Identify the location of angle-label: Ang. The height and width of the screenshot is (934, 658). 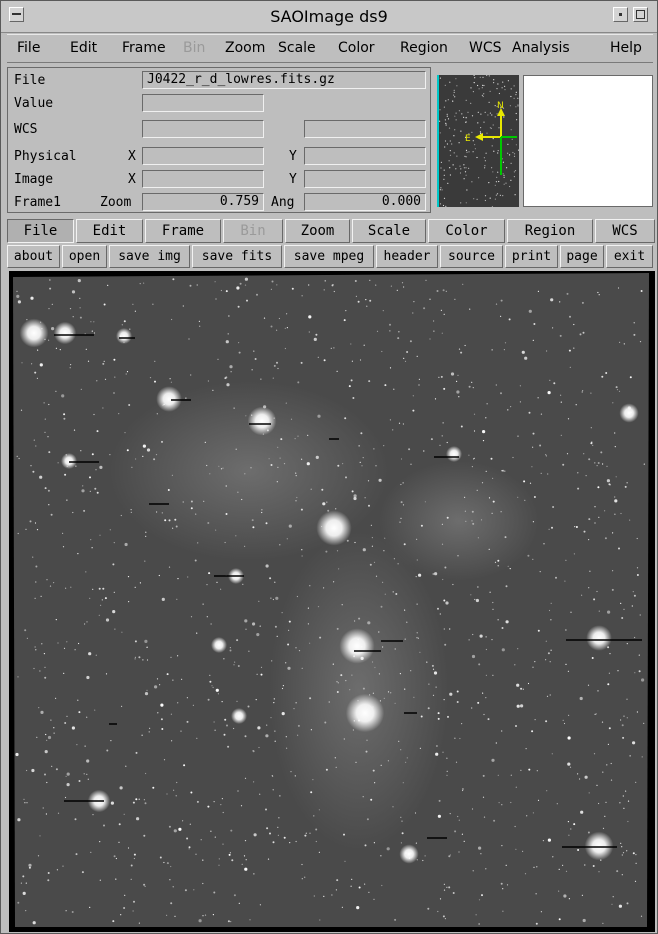
(283, 202).